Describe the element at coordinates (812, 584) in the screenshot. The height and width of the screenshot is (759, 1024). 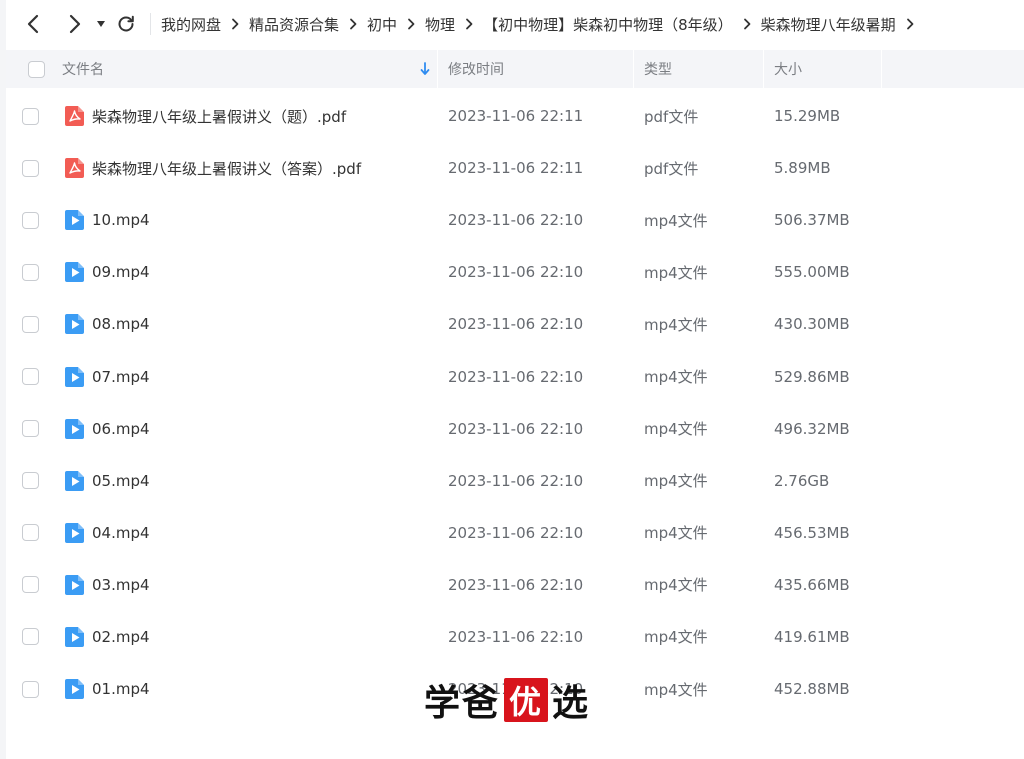
I see `file-size: 435.66MB` at that location.